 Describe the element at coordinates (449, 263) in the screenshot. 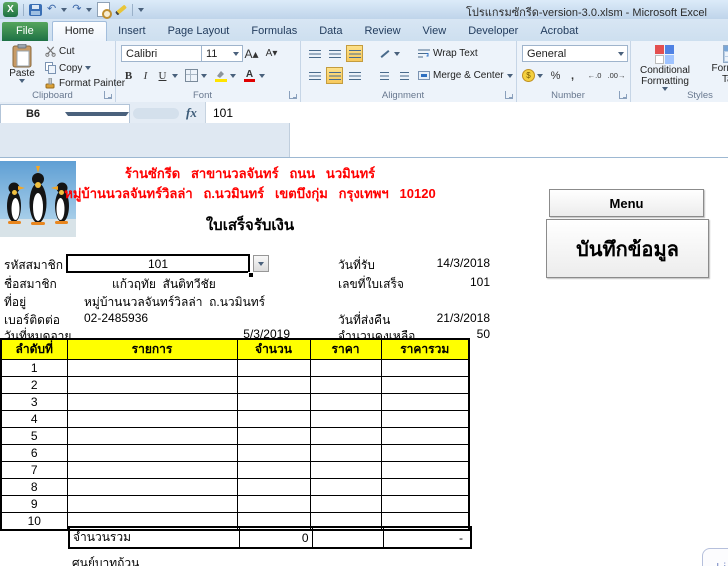

I see `receive-date-value: 14/3/2018` at that location.